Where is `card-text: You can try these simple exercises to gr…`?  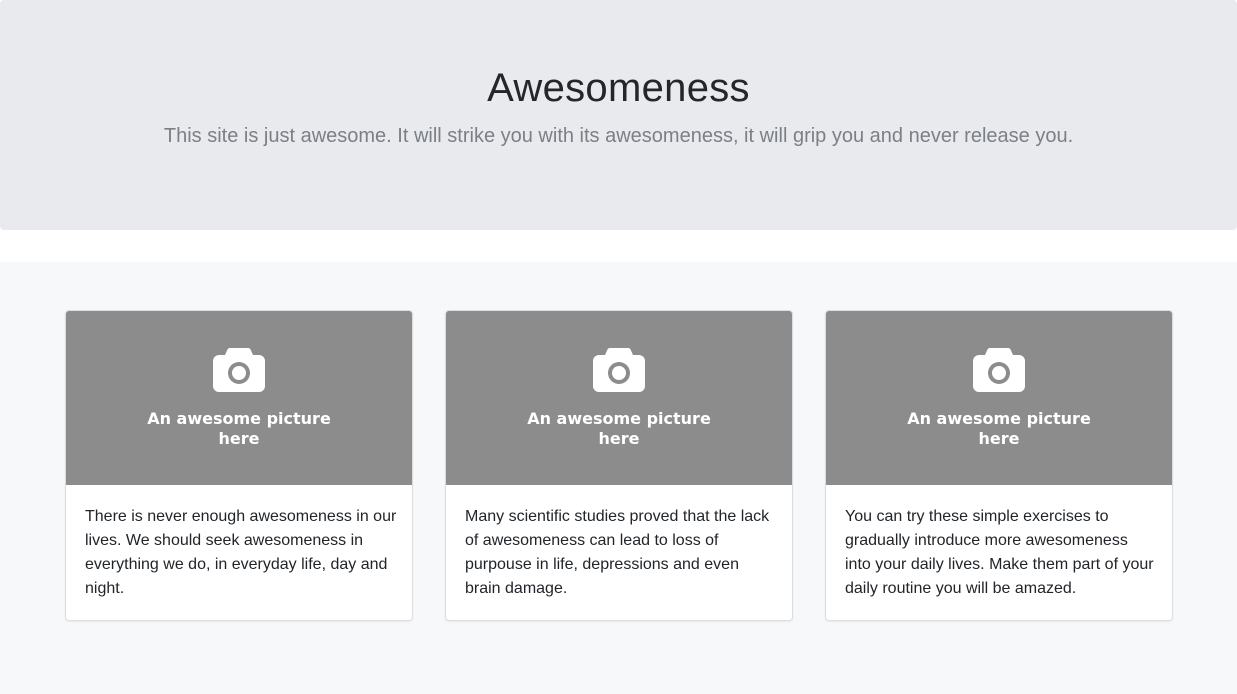
card-text: You can try these simple exercises to gr… is located at coordinates (999, 552).